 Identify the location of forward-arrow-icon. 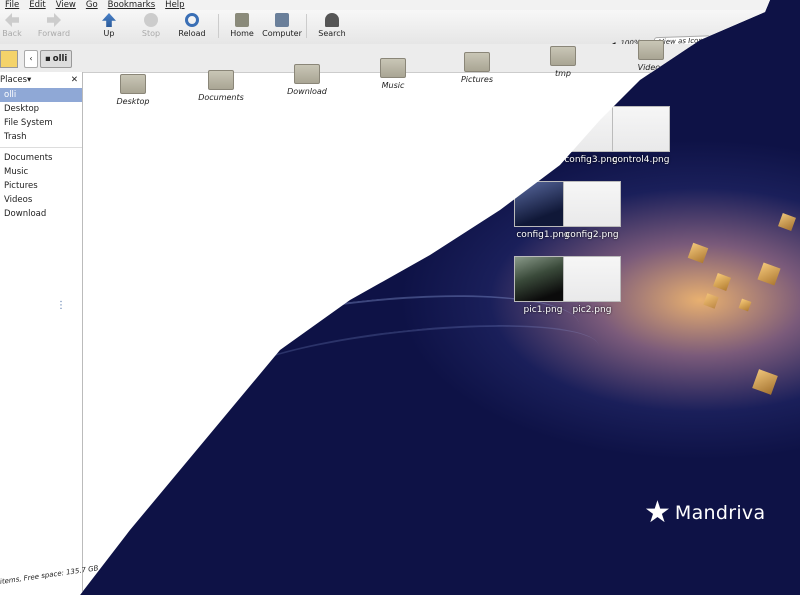
(54, 20).